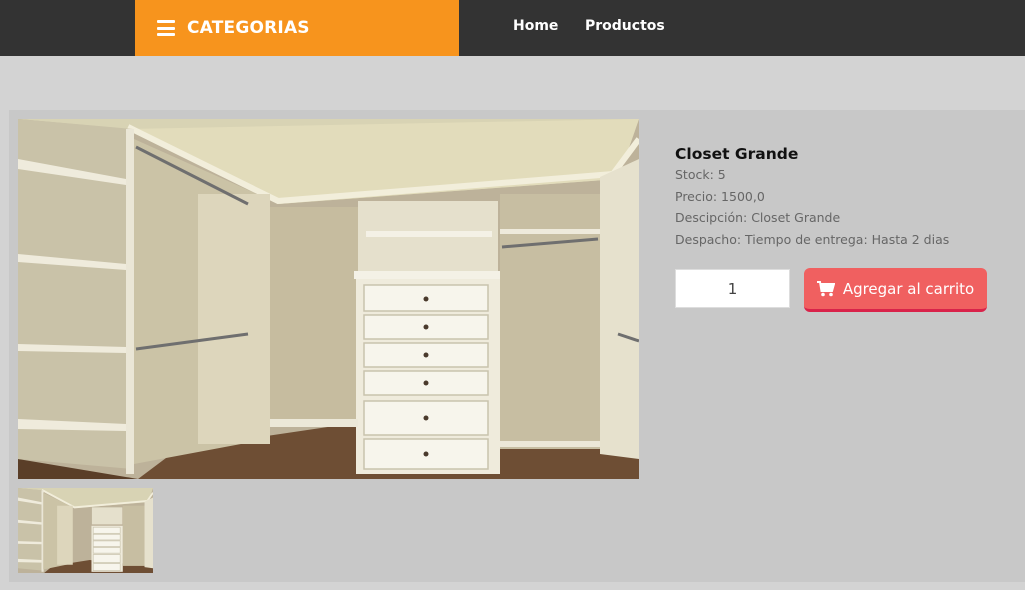  What do you see at coordinates (908, 288) in the screenshot?
I see `add-to-cart-label: Agregar al carrito` at bounding box center [908, 288].